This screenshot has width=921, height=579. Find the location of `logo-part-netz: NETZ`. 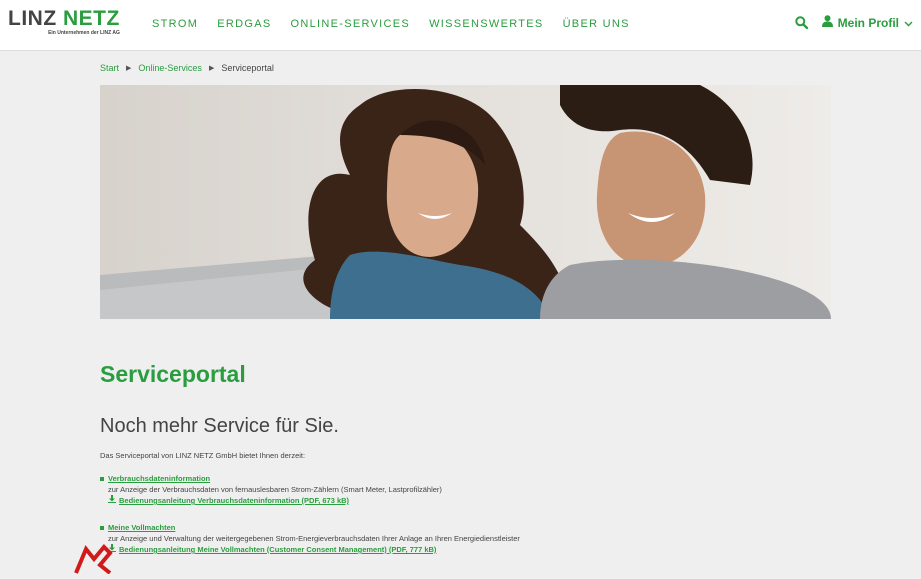

logo-part-netz: NETZ is located at coordinates (91, 18).